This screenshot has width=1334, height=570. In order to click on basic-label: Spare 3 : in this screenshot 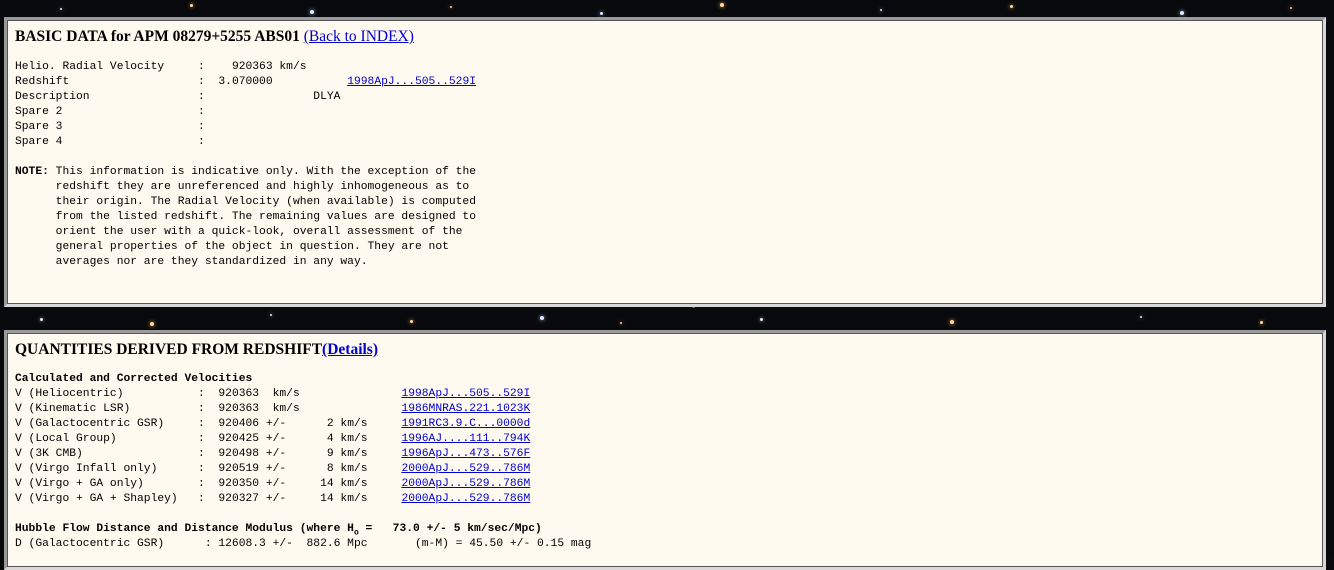, I will do `click(110, 127)`.